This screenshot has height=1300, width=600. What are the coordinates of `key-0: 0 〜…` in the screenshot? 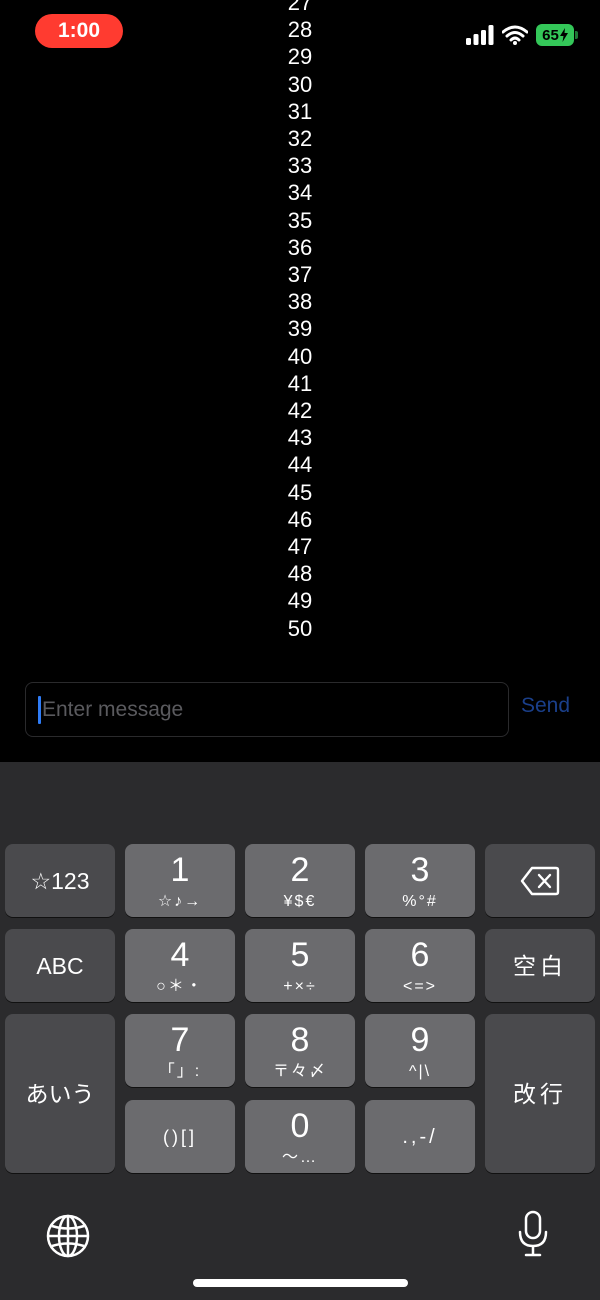 It's located at (300, 1136).